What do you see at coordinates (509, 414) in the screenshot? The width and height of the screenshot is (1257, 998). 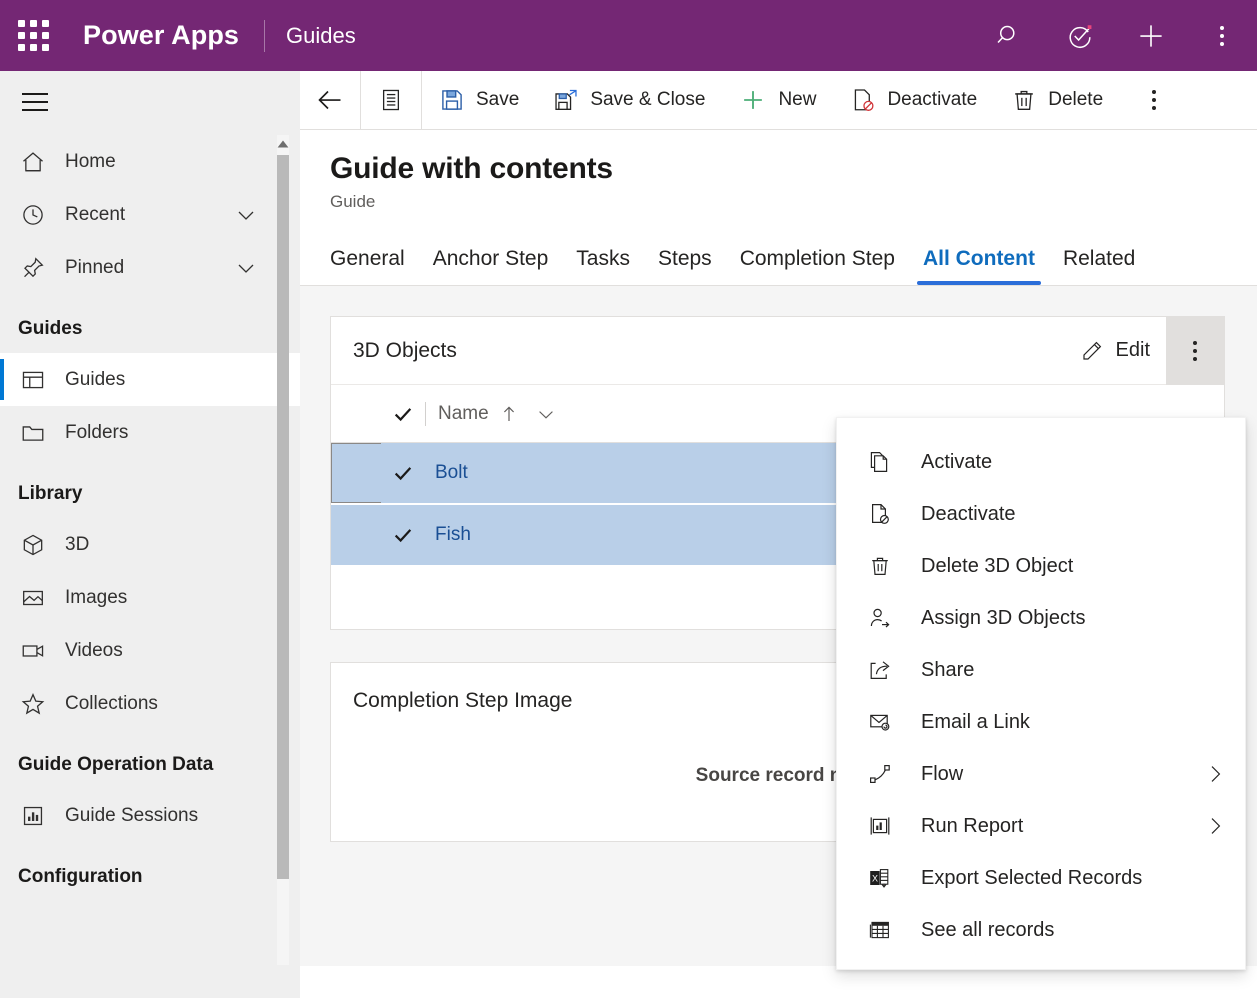 I see `sort-ascending-arrow-icon` at bounding box center [509, 414].